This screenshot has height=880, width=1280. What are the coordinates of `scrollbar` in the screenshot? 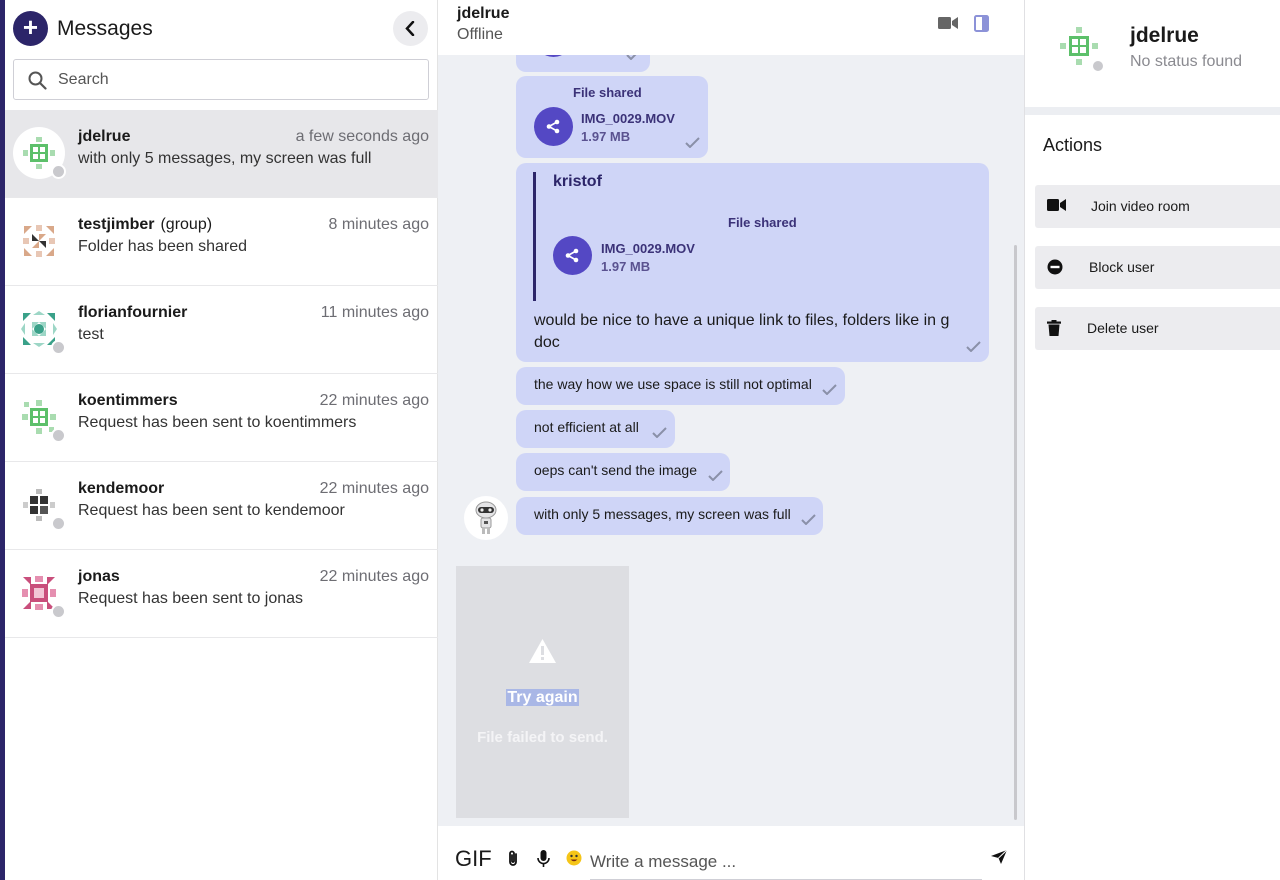 It's located at (1015, 532).